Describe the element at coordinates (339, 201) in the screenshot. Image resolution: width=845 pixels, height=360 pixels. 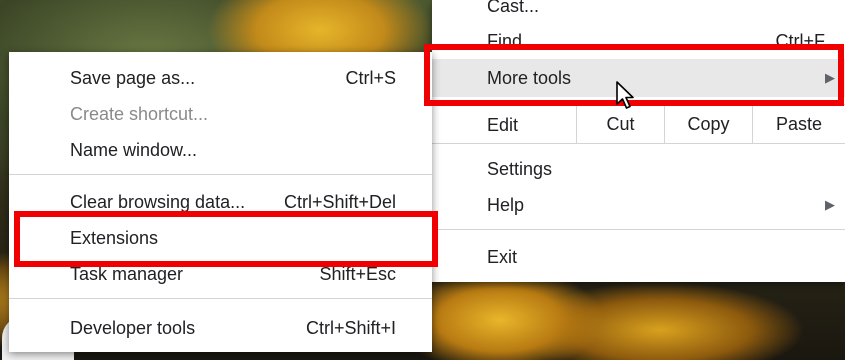
I see `menu-item-shortcut: Ctrl+Shift+Del` at that location.